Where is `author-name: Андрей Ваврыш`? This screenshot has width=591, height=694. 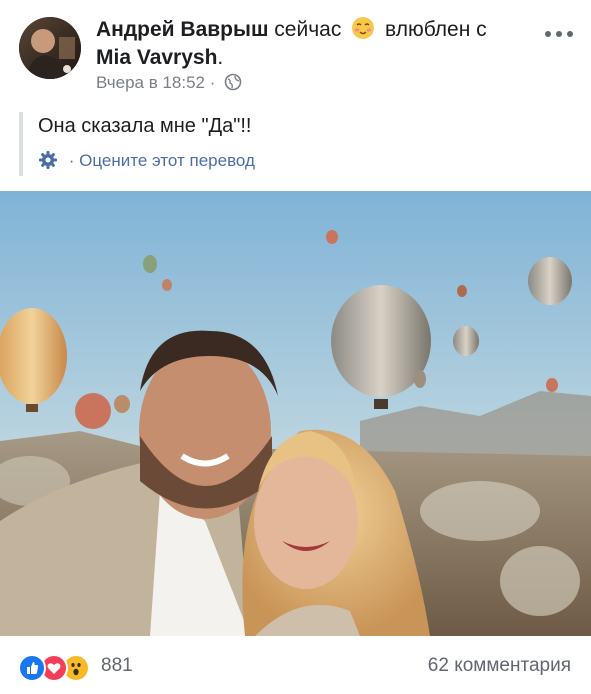
author-name: Андрей Ваврыш is located at coordinates (182, 29).